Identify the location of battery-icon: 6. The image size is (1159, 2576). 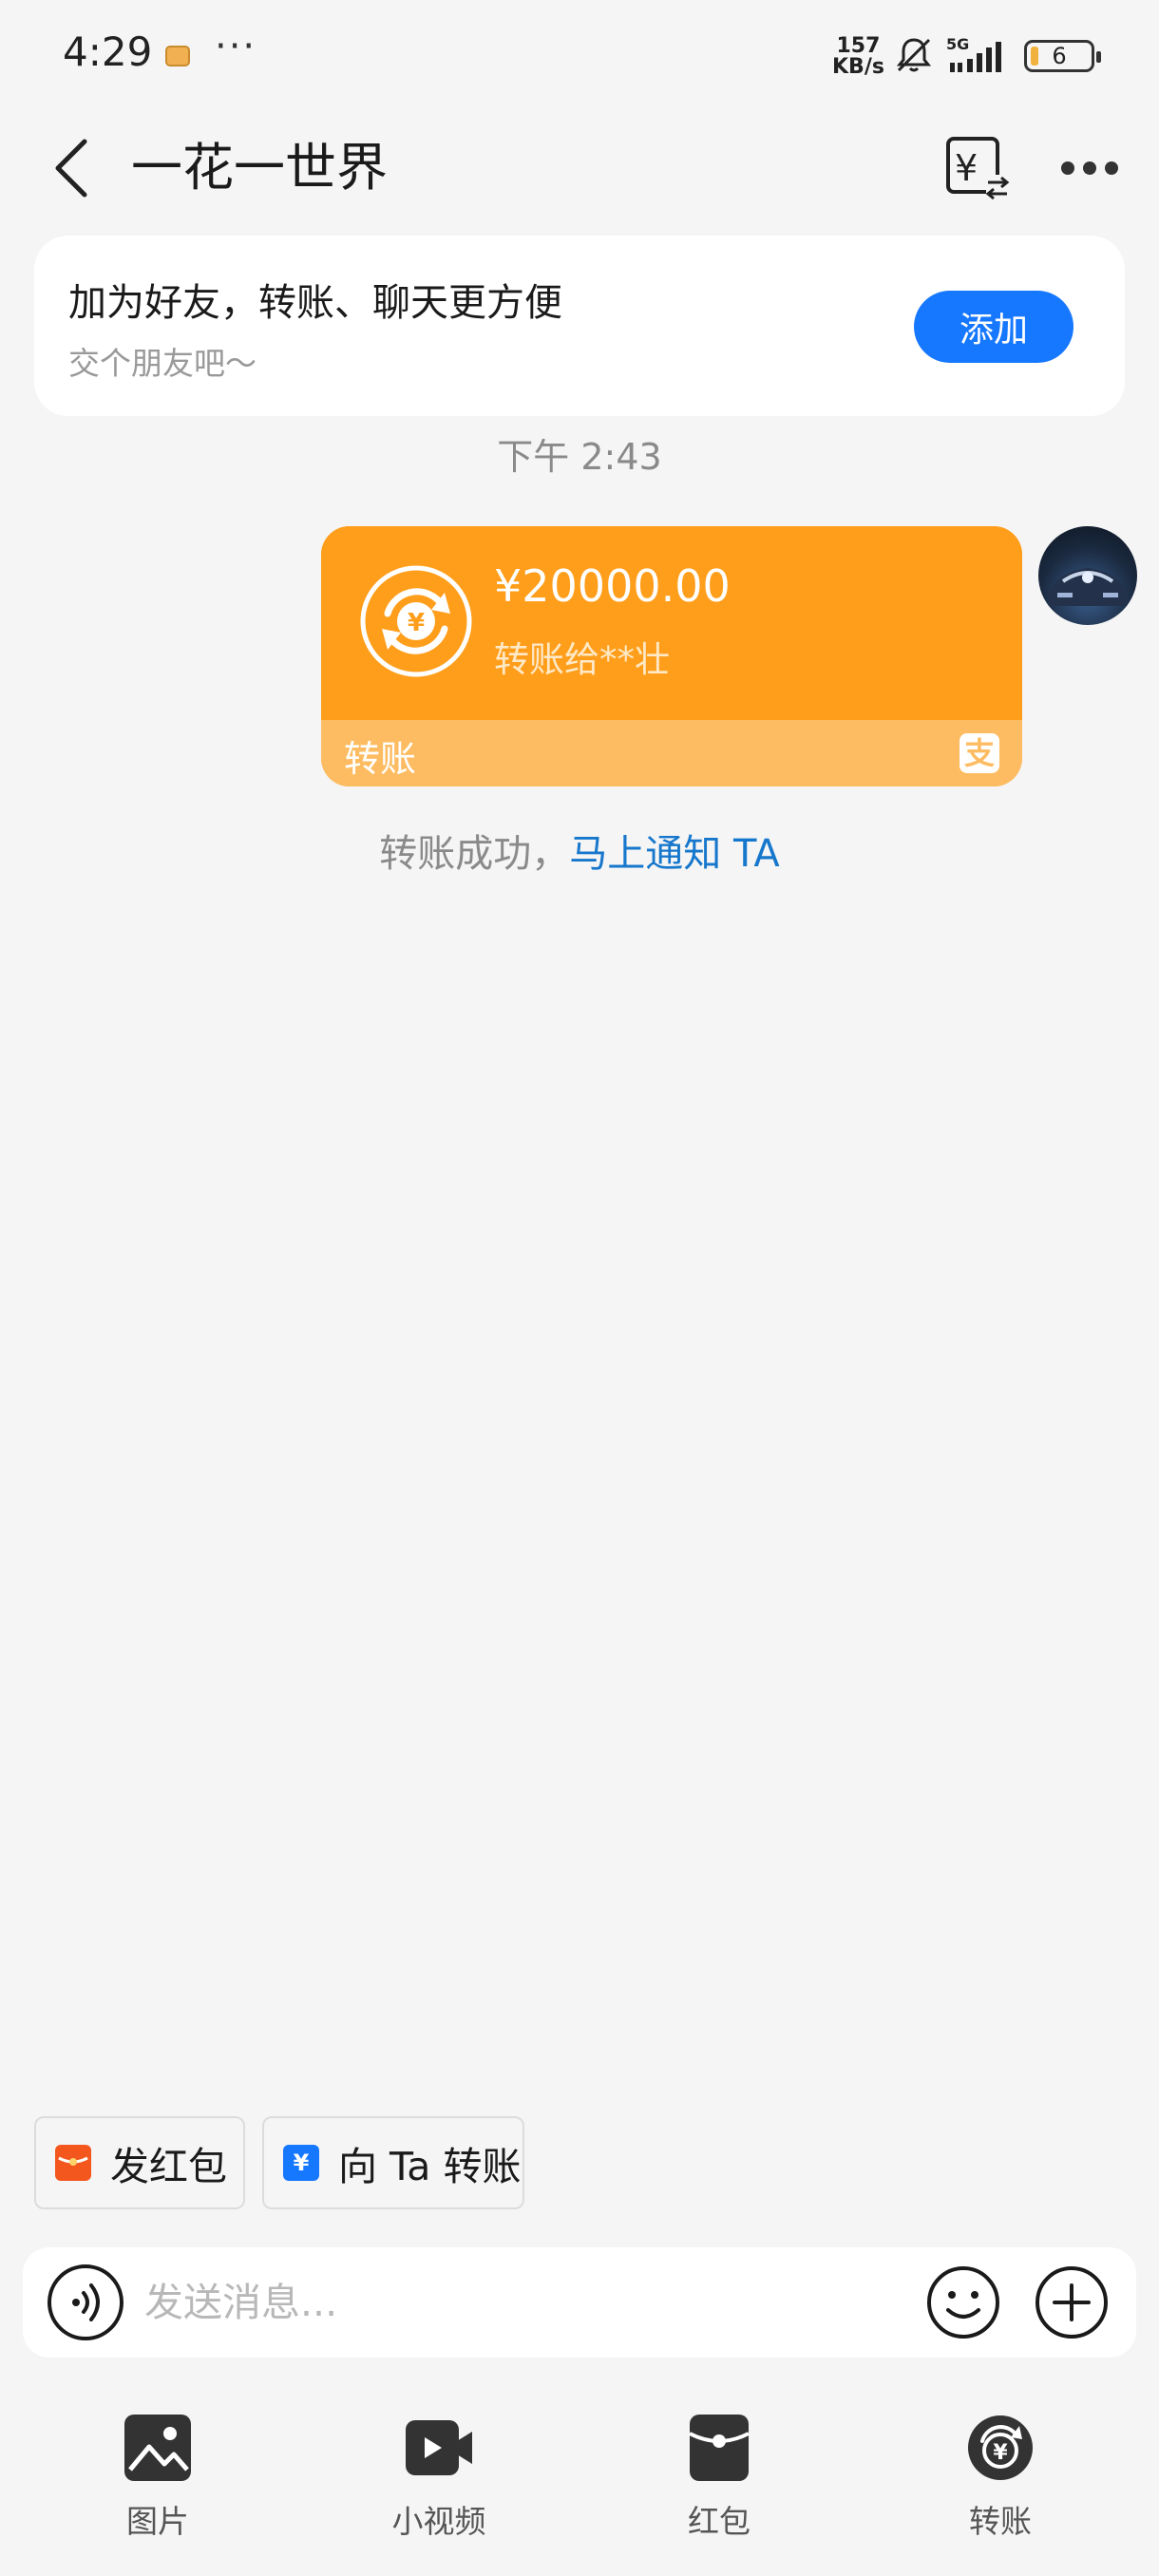
(1062, 56).